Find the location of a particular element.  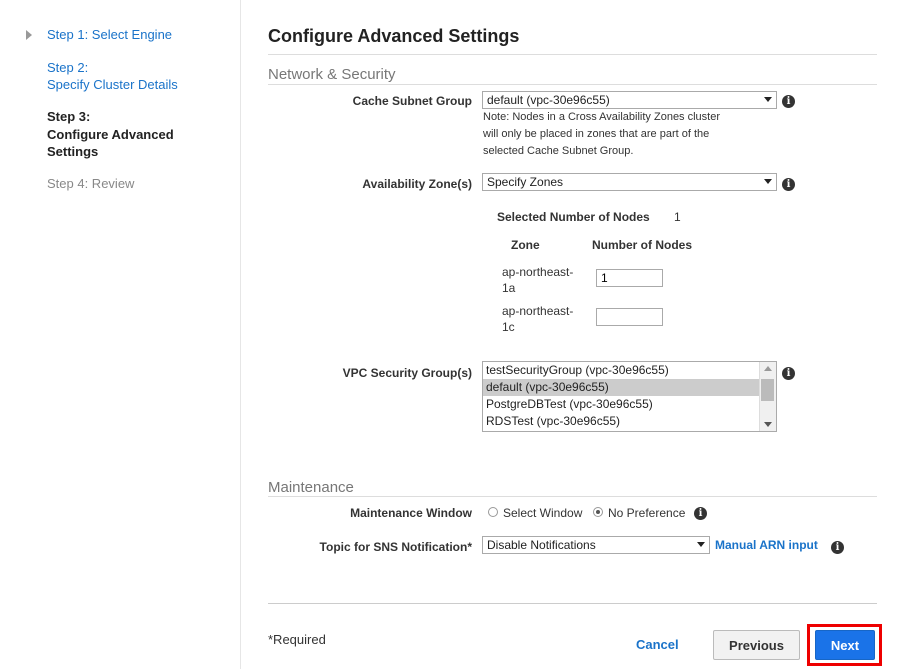

network-section-title: Network & Security is located at coordinates (332, 74).